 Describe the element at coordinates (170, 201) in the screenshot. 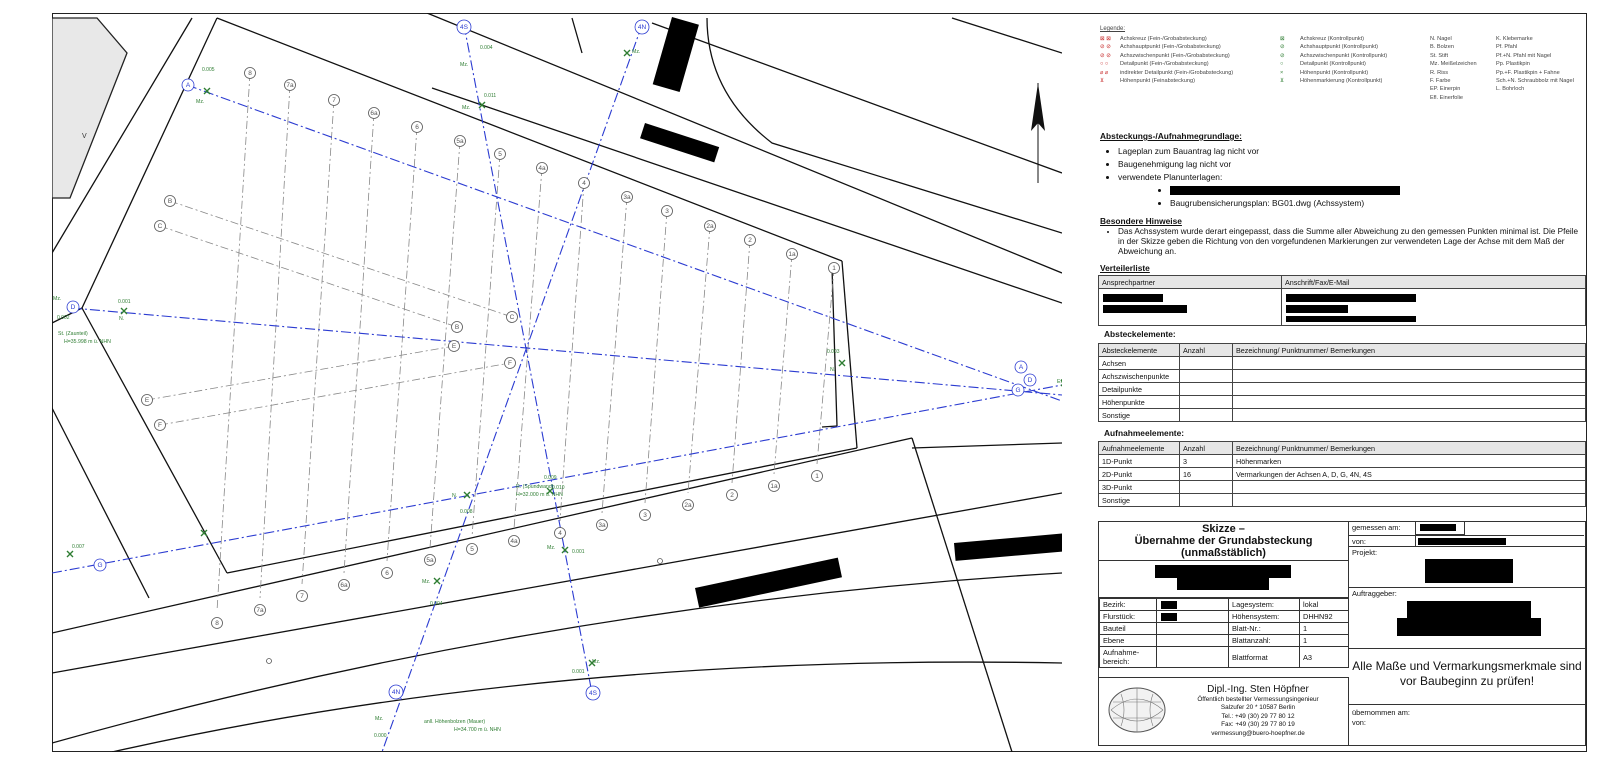

I see `point-label: B` at that location.